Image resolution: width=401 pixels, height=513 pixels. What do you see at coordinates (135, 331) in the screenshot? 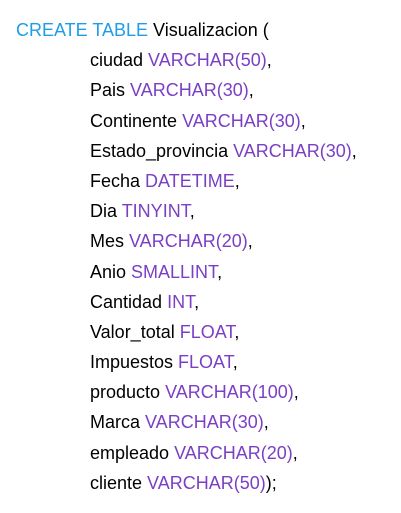
I see `column-name: Valor_total` at bounding box center [135, 331].